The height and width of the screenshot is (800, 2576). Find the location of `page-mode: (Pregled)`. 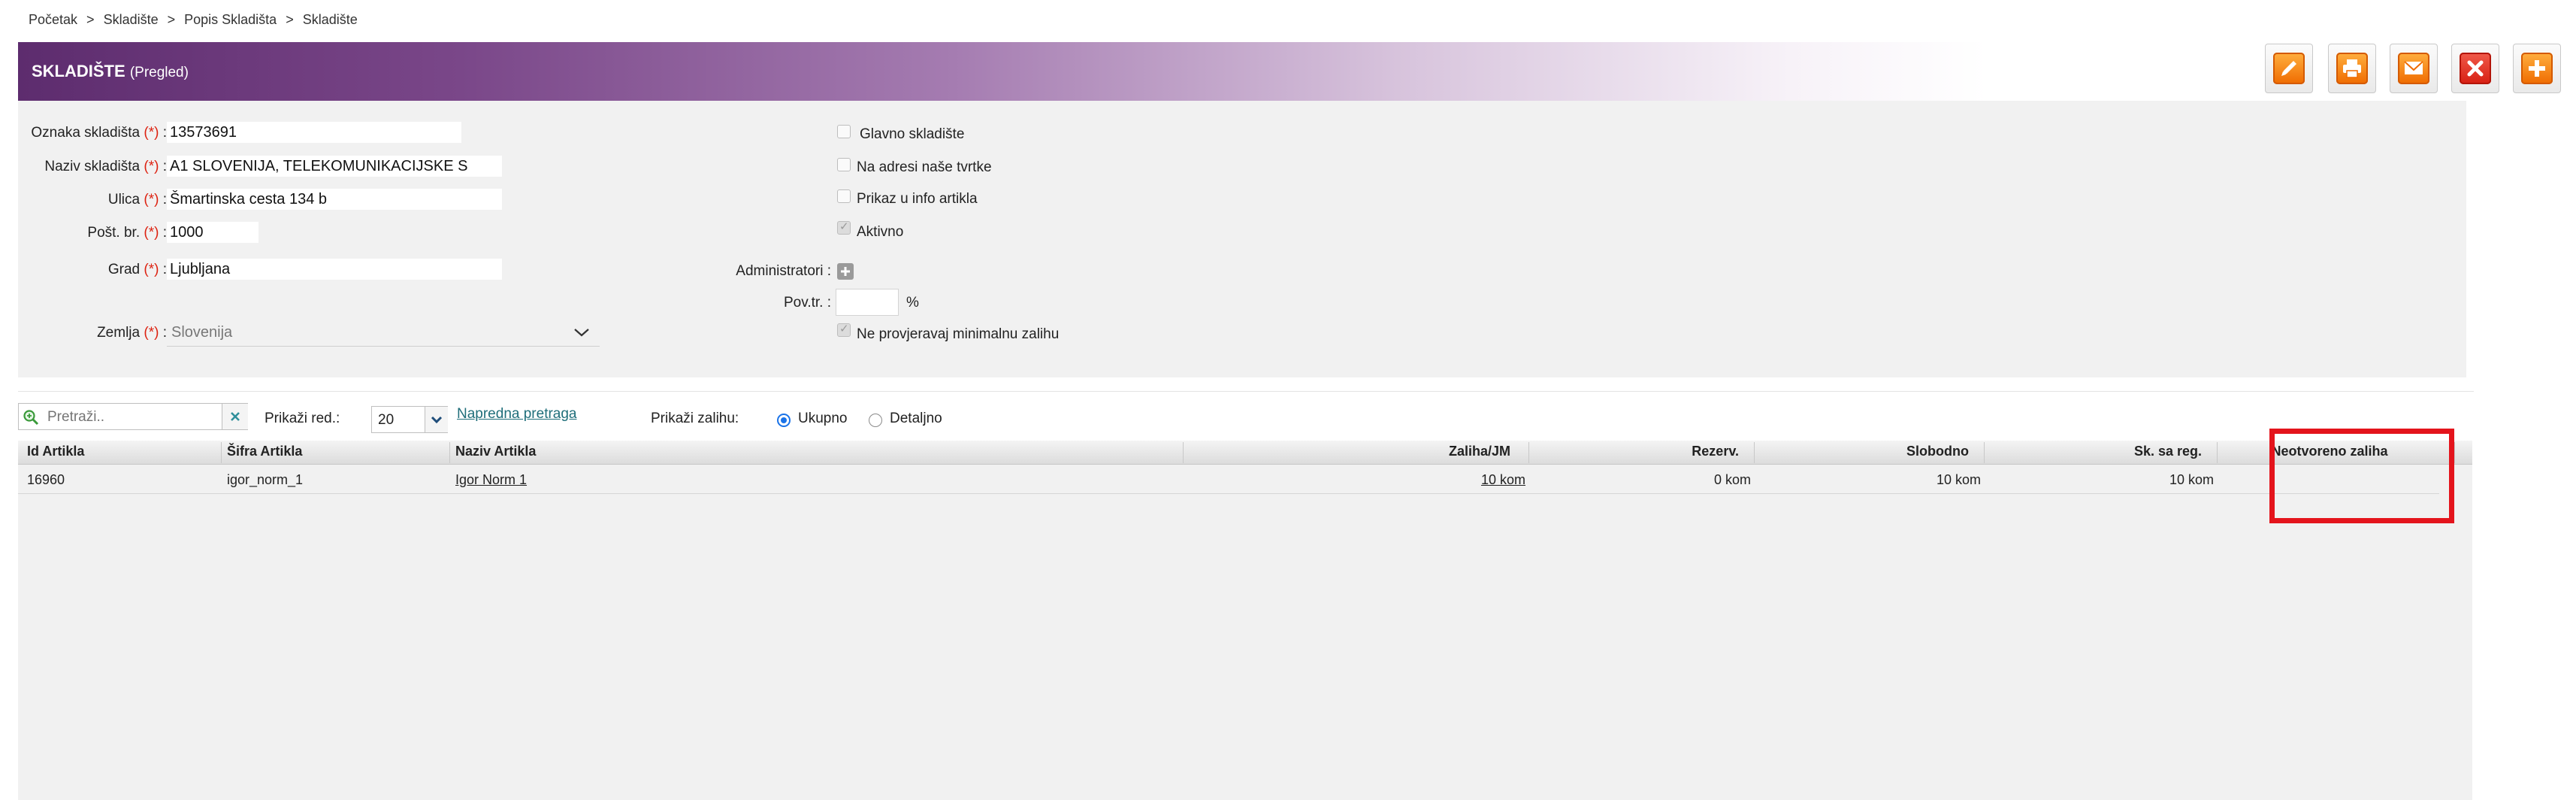

page-mode: (Pregled) is located at coordinates (159, 72).